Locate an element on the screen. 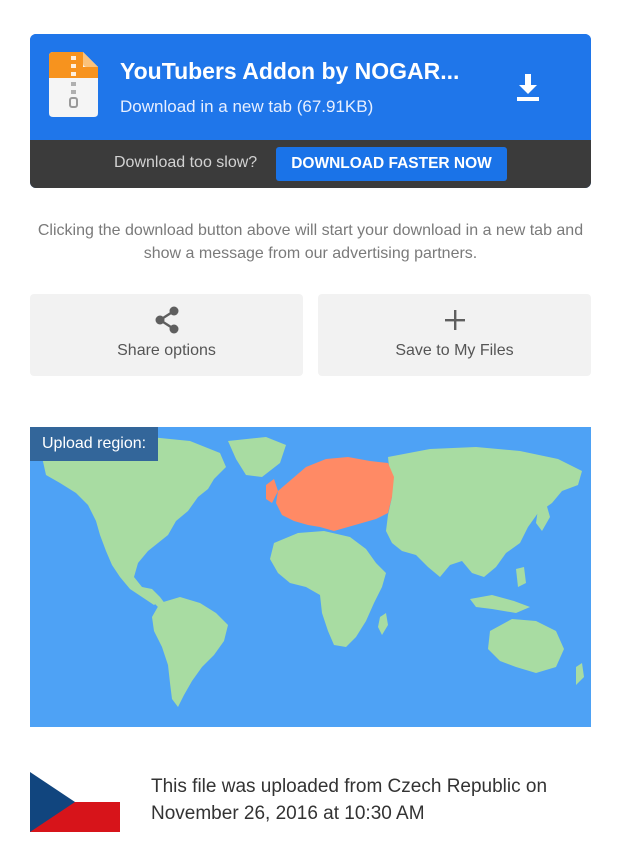  africa-shape is located at coordinates (328, 589).